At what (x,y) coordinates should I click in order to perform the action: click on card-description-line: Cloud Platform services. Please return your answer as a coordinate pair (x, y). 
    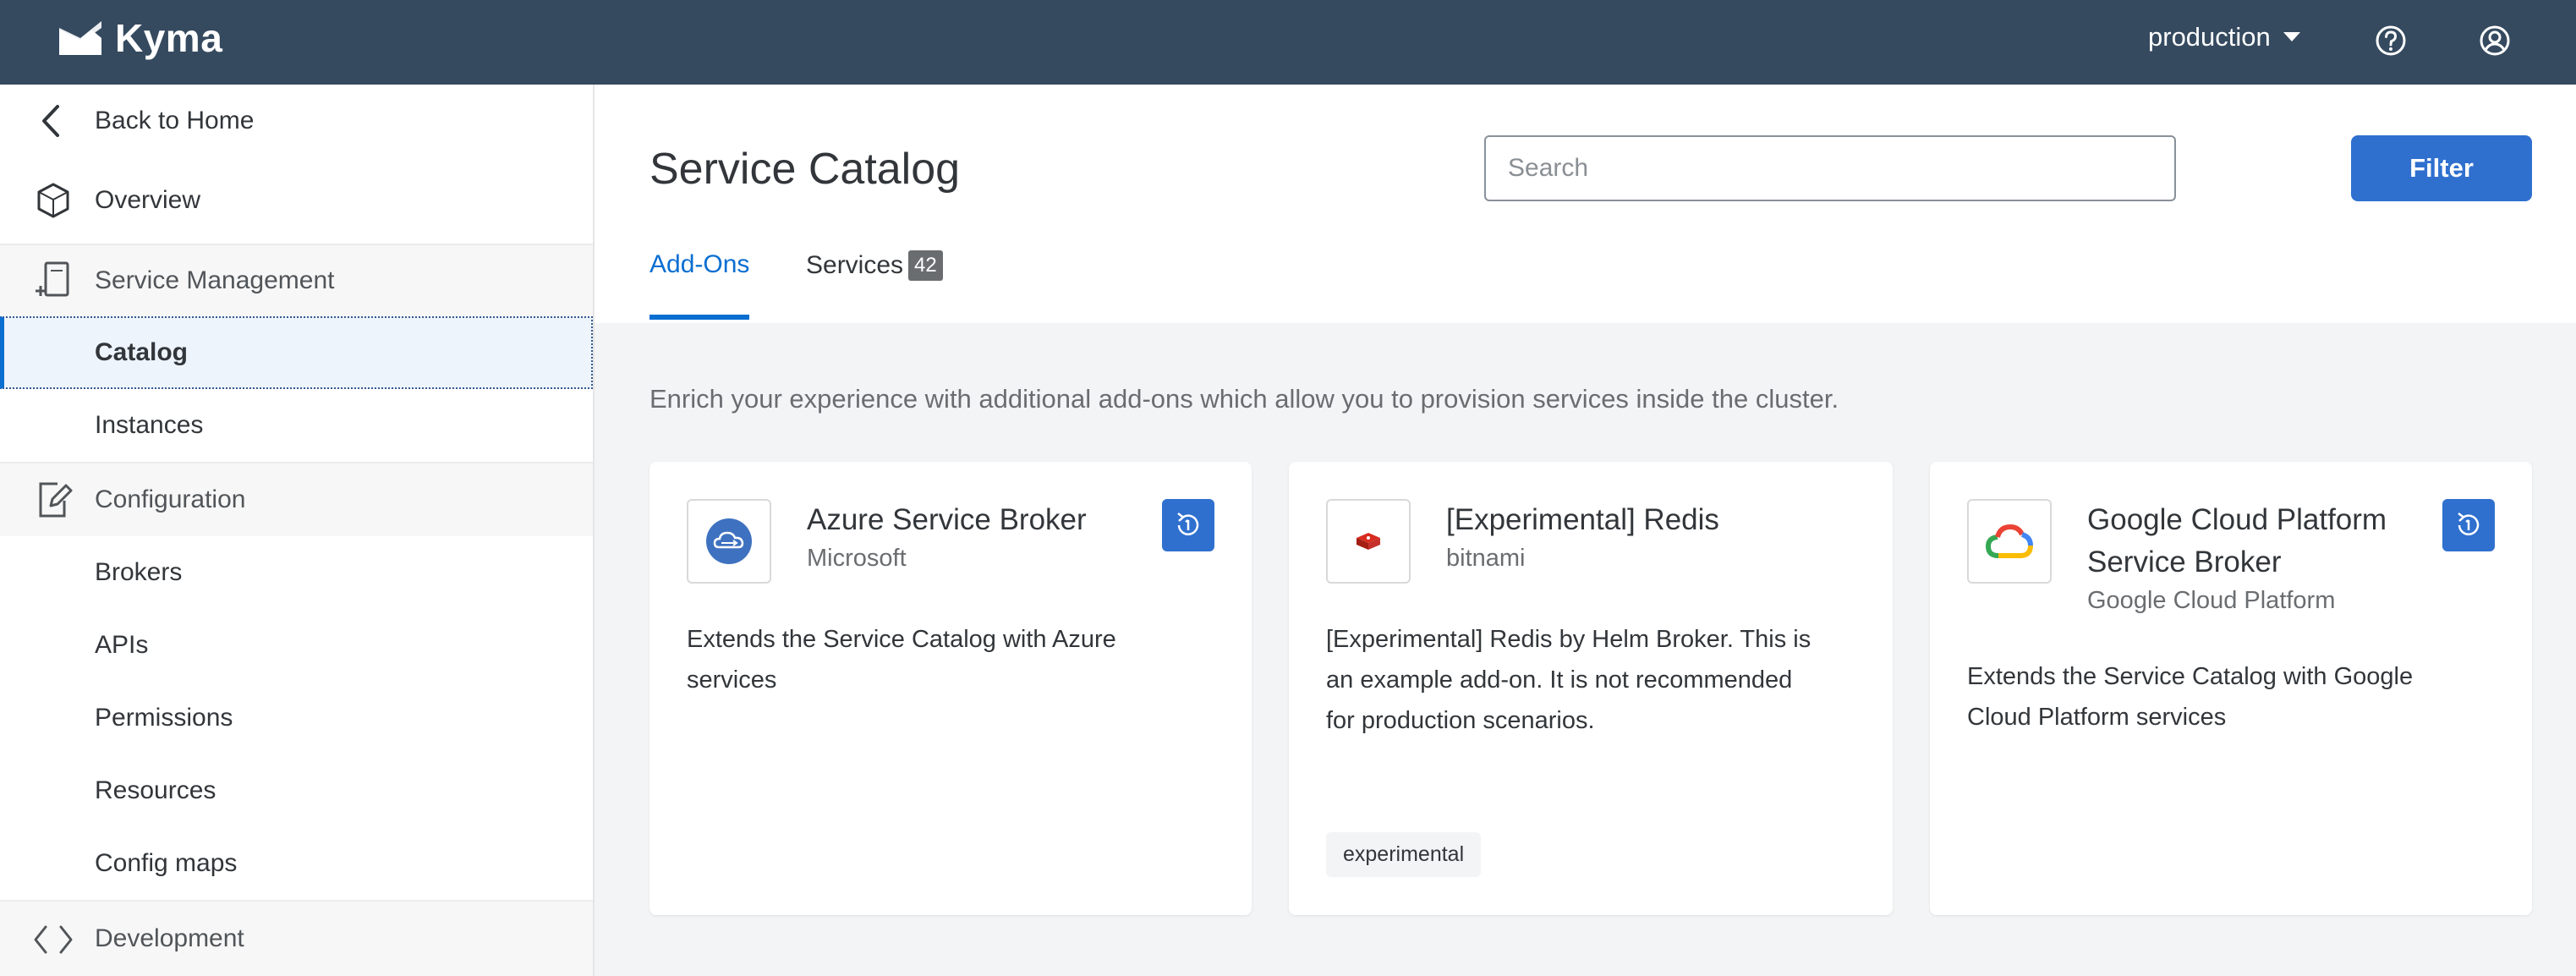
    Looking at the image, I should click on (2097, 717).